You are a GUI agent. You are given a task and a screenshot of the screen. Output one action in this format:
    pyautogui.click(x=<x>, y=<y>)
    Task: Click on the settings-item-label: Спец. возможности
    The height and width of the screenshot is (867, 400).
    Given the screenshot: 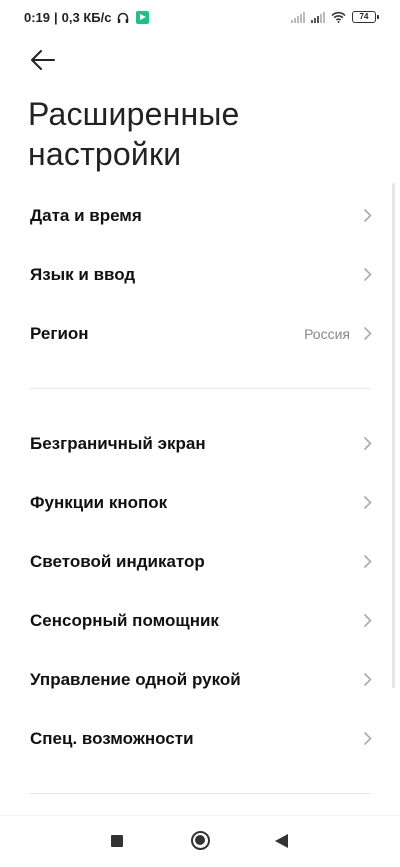 What is the action you would take?
    pyautogui.click(x=112, y=738)
    